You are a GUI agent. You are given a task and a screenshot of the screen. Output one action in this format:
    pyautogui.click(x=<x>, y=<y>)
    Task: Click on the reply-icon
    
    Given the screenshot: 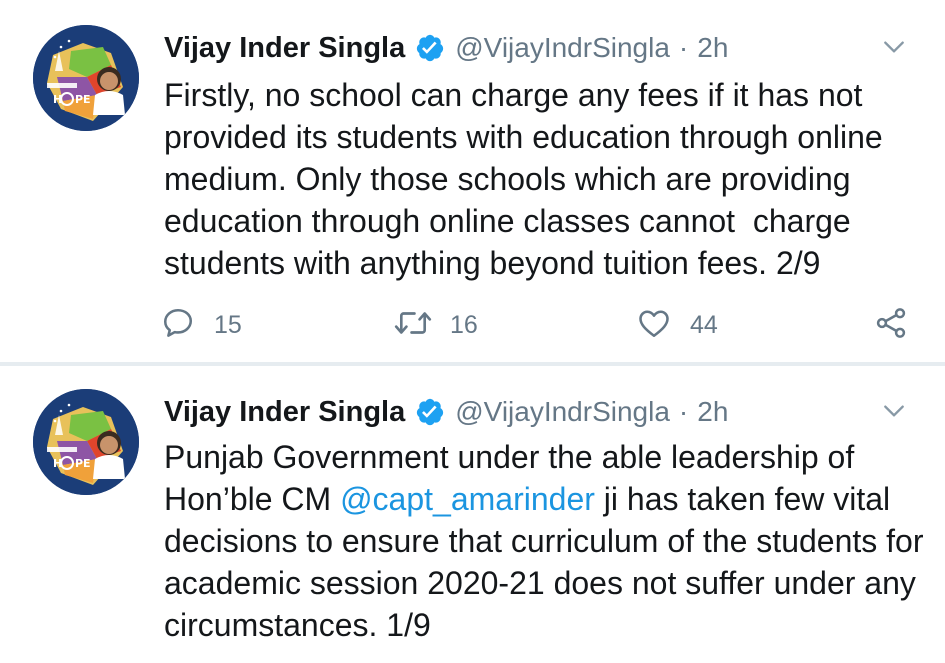 What is the action you would take?
    pyautogui.click(x=178, y=325)
    